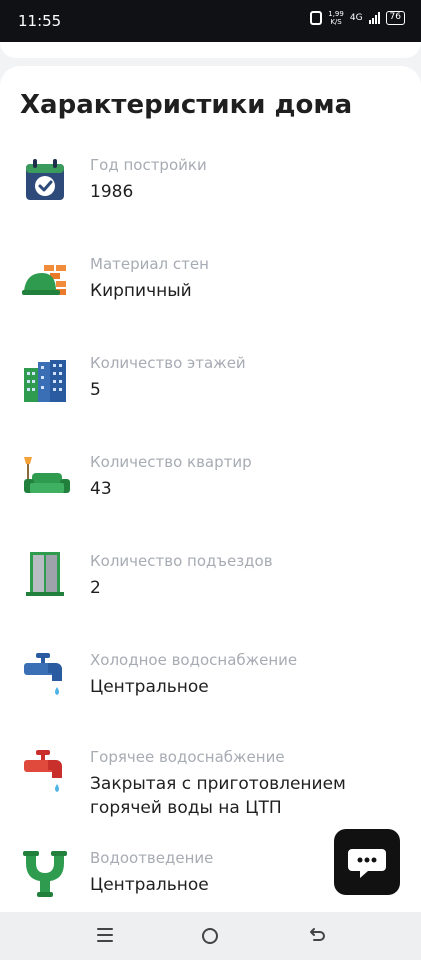 This screenshot has height=960, width=421. What do you see at coordinates (47, 475) in the screenshot?
I see `sofa-lamp-icon` at bounding box center [47, 475].